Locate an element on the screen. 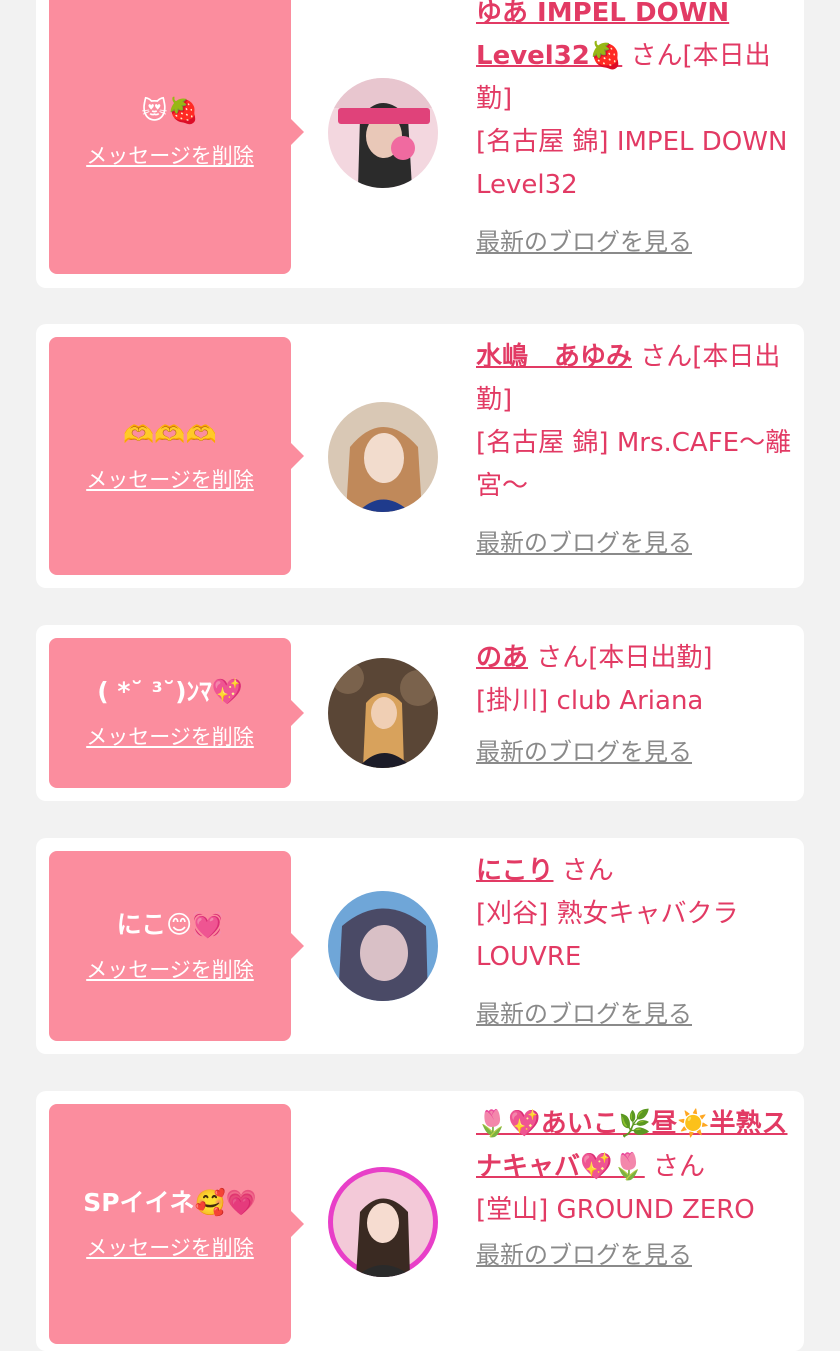 Image resolution: width=840 pixels, height=1351 pixels. message-text: SPイイネ🥰💗 is located at coordinates (170, 1202).